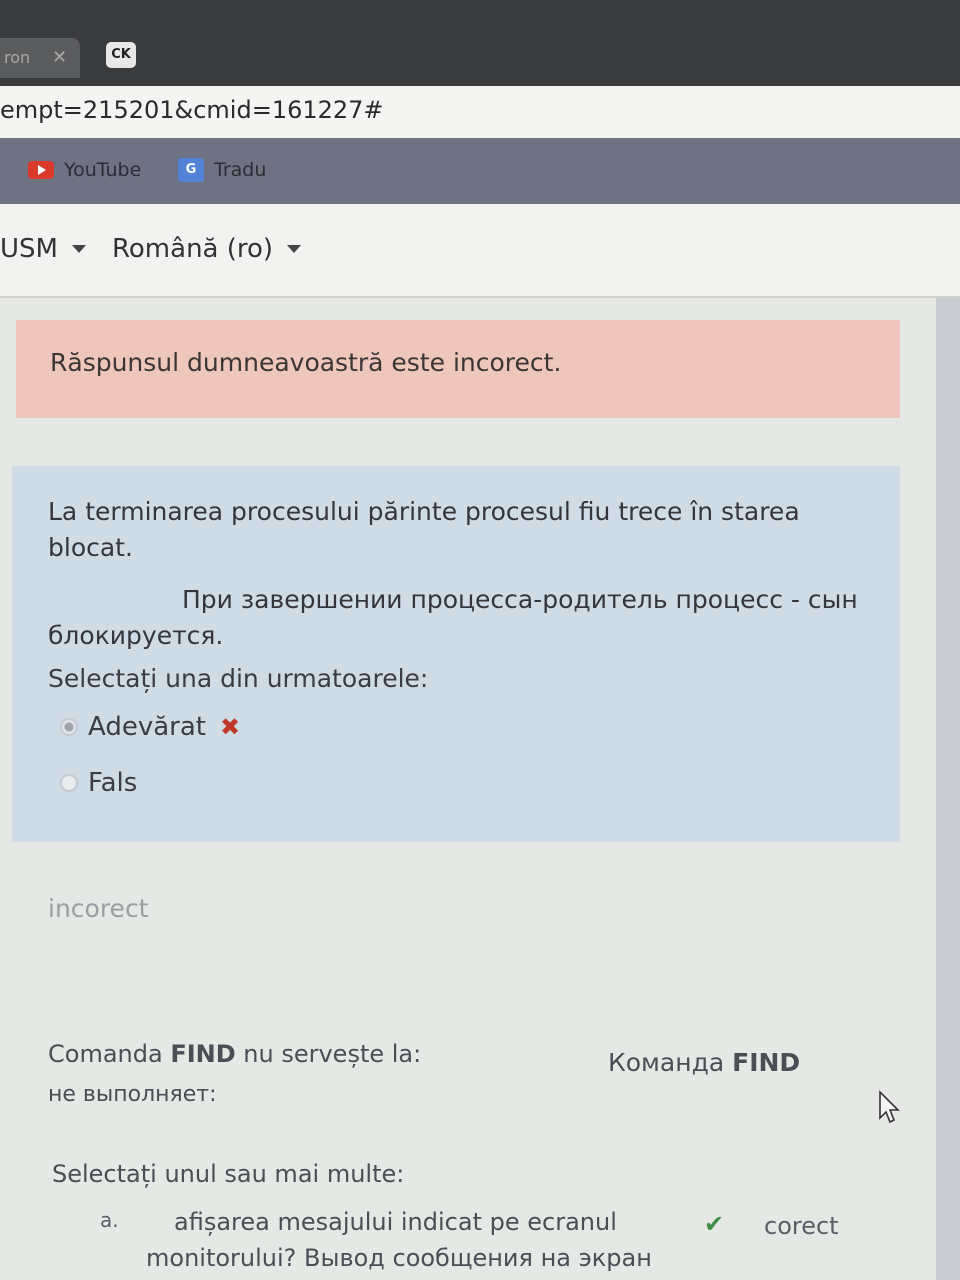 The width and height of the screenshot is (960, 1280). Describe the element at coordinates (40, 58) in the screenshot. I see `browser-tab: ron ✕` at that location.